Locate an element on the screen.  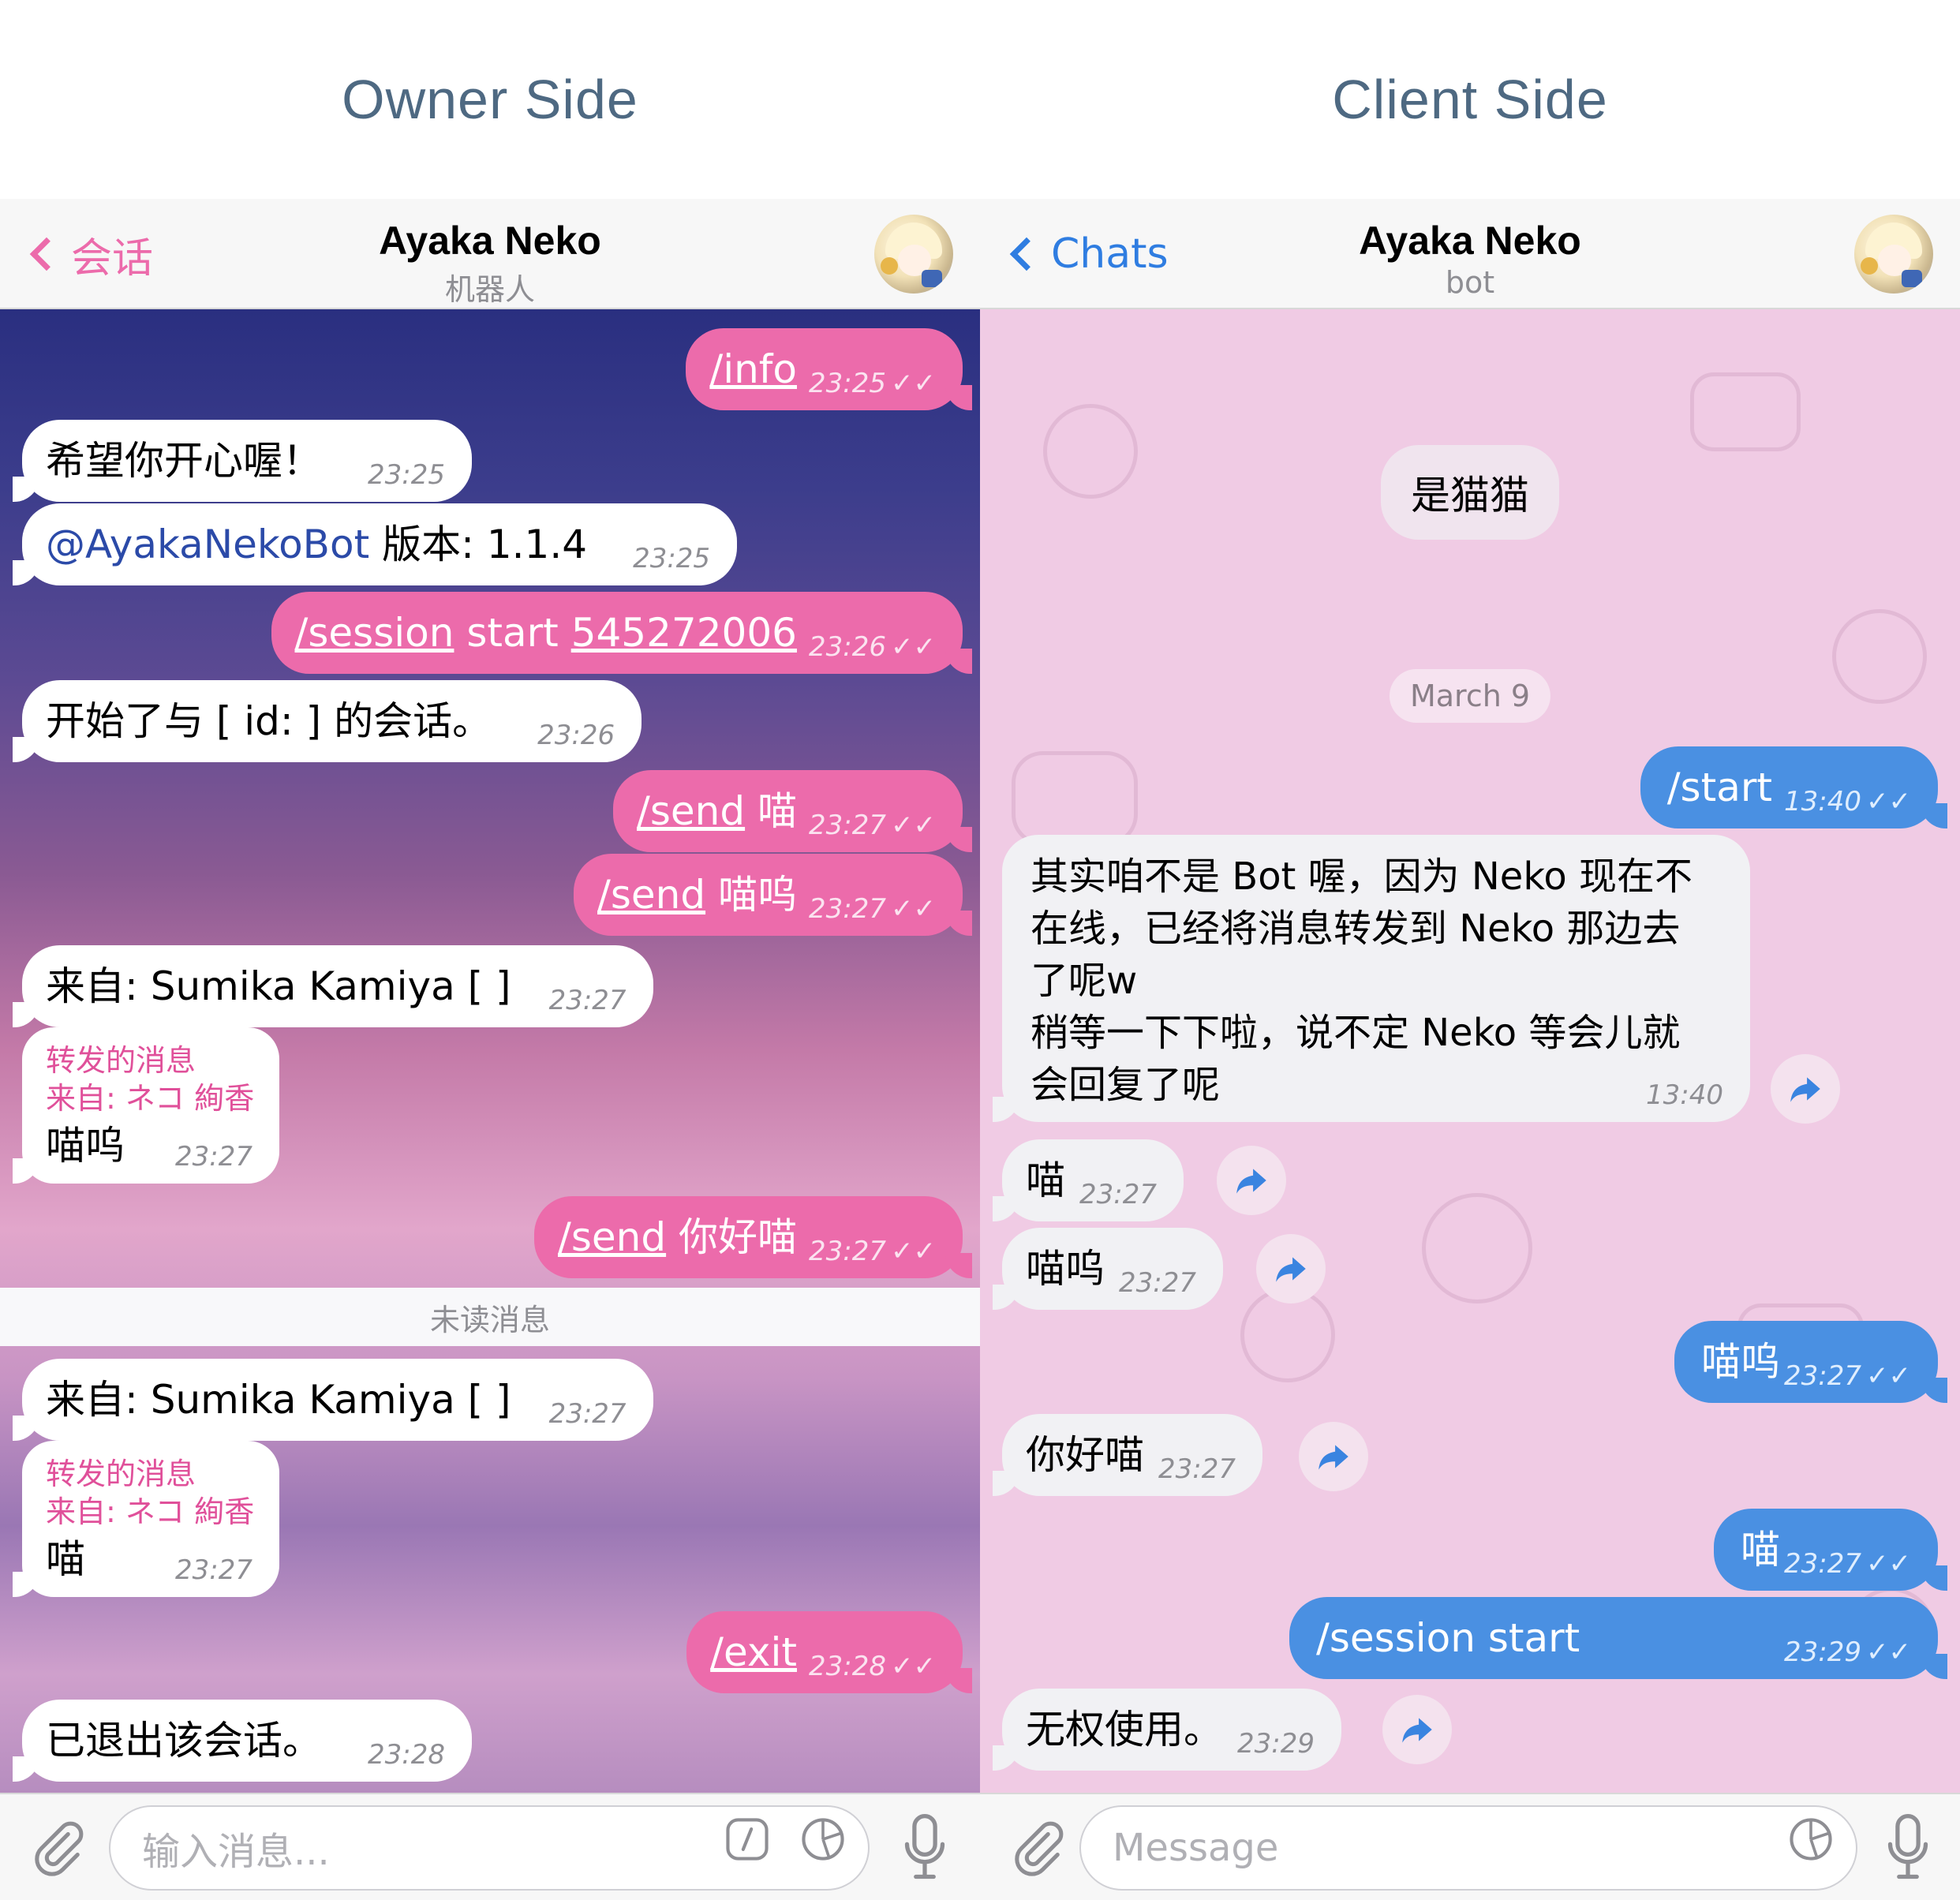
message-bubble: 喵呜 23:27 ✓✓ is located at coordinates (1810, 1362).